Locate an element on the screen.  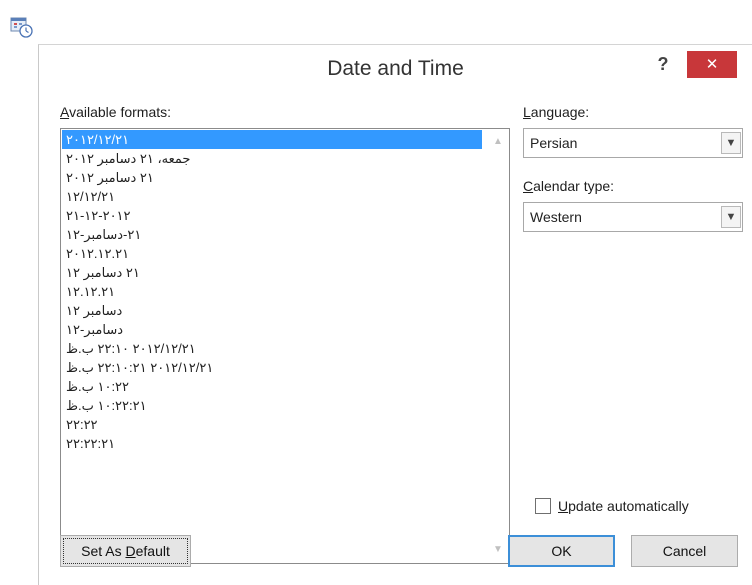
language-label: Language: is located at coordinates (556, 112).